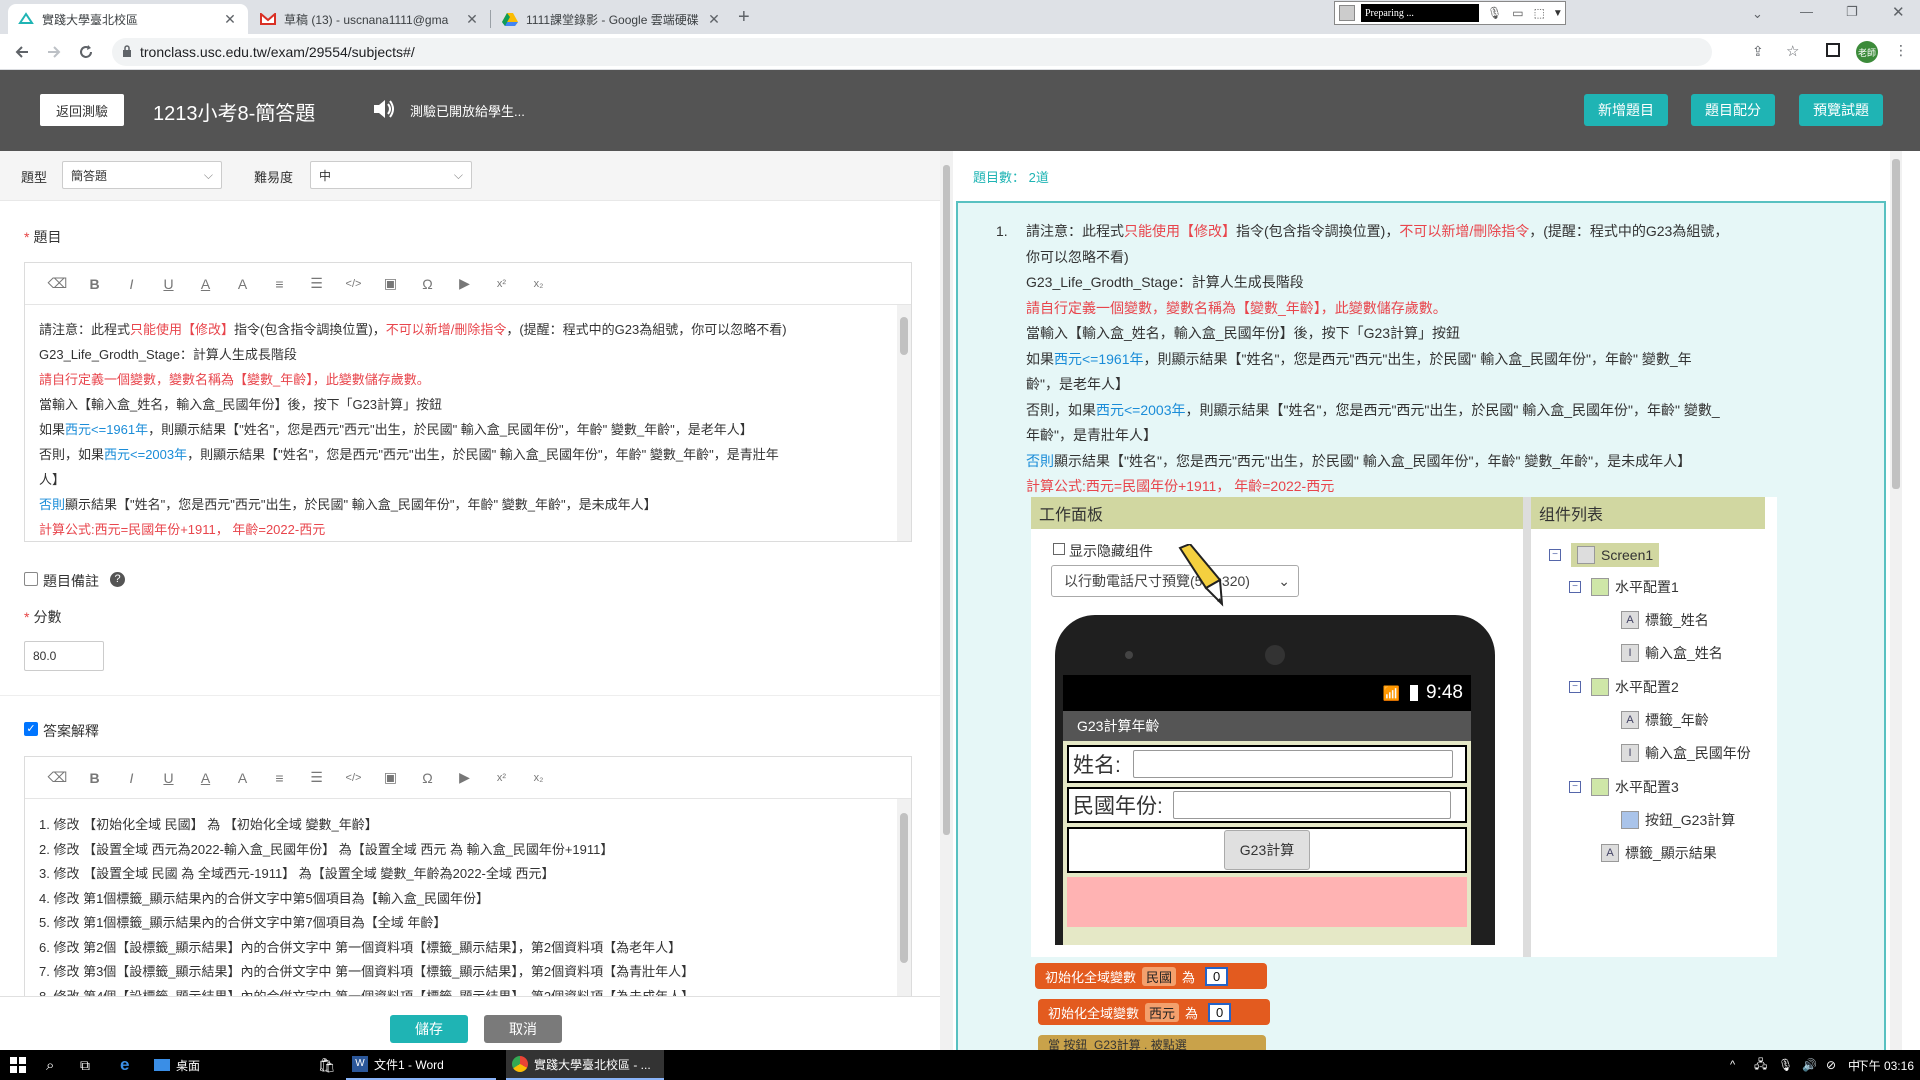 The height and width of the screenshot is (1080, 1920). Describe the element at coordinates (744, 17) in the screenshot. I see `new-tab-icon: +` at that location.